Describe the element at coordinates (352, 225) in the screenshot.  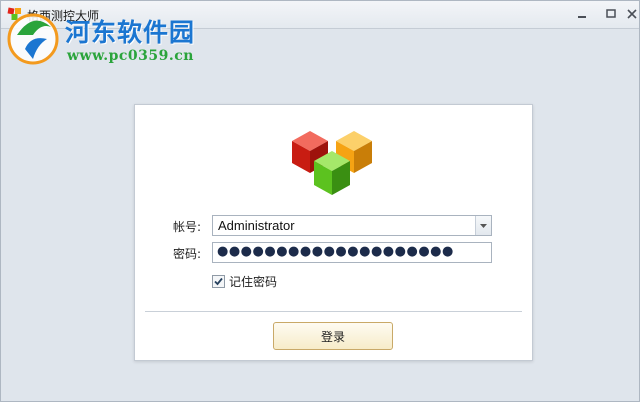
I see `account-combobox: Administrator` at that location.